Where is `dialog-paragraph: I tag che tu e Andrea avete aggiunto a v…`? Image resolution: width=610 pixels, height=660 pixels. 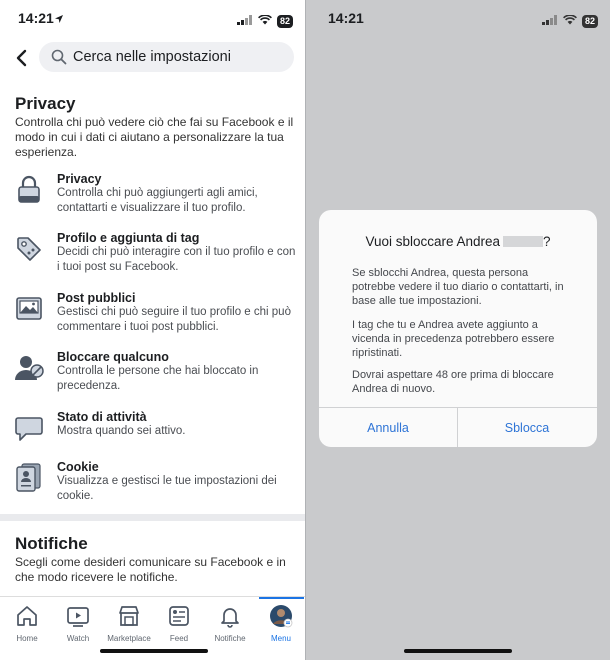
dialog-paragraph: I tag che tu e Andrea avete aggiunto a v… is located at coordinates (453, 339).